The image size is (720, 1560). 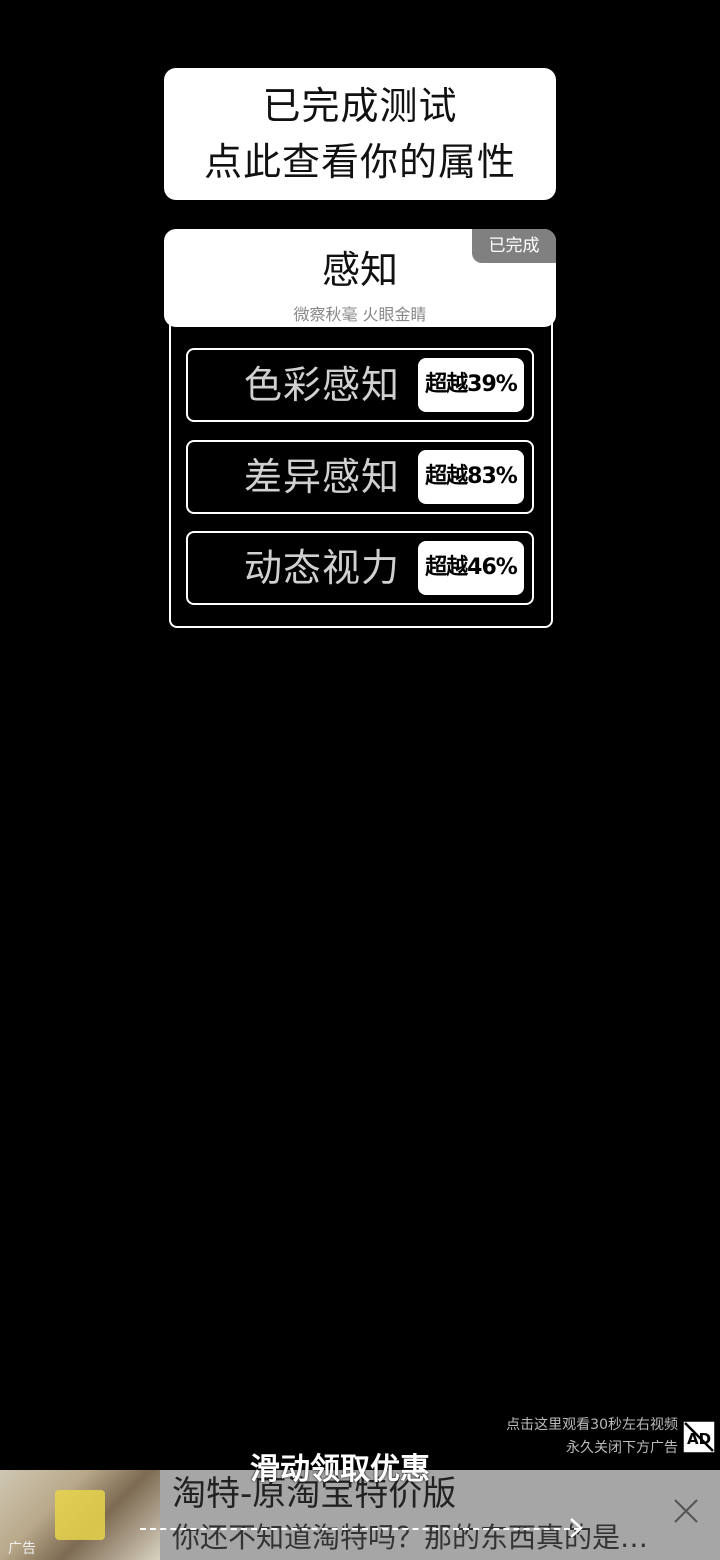 I want to click on stat-row-color: 色彩感知 超越39%, so click(x=360, y=385).